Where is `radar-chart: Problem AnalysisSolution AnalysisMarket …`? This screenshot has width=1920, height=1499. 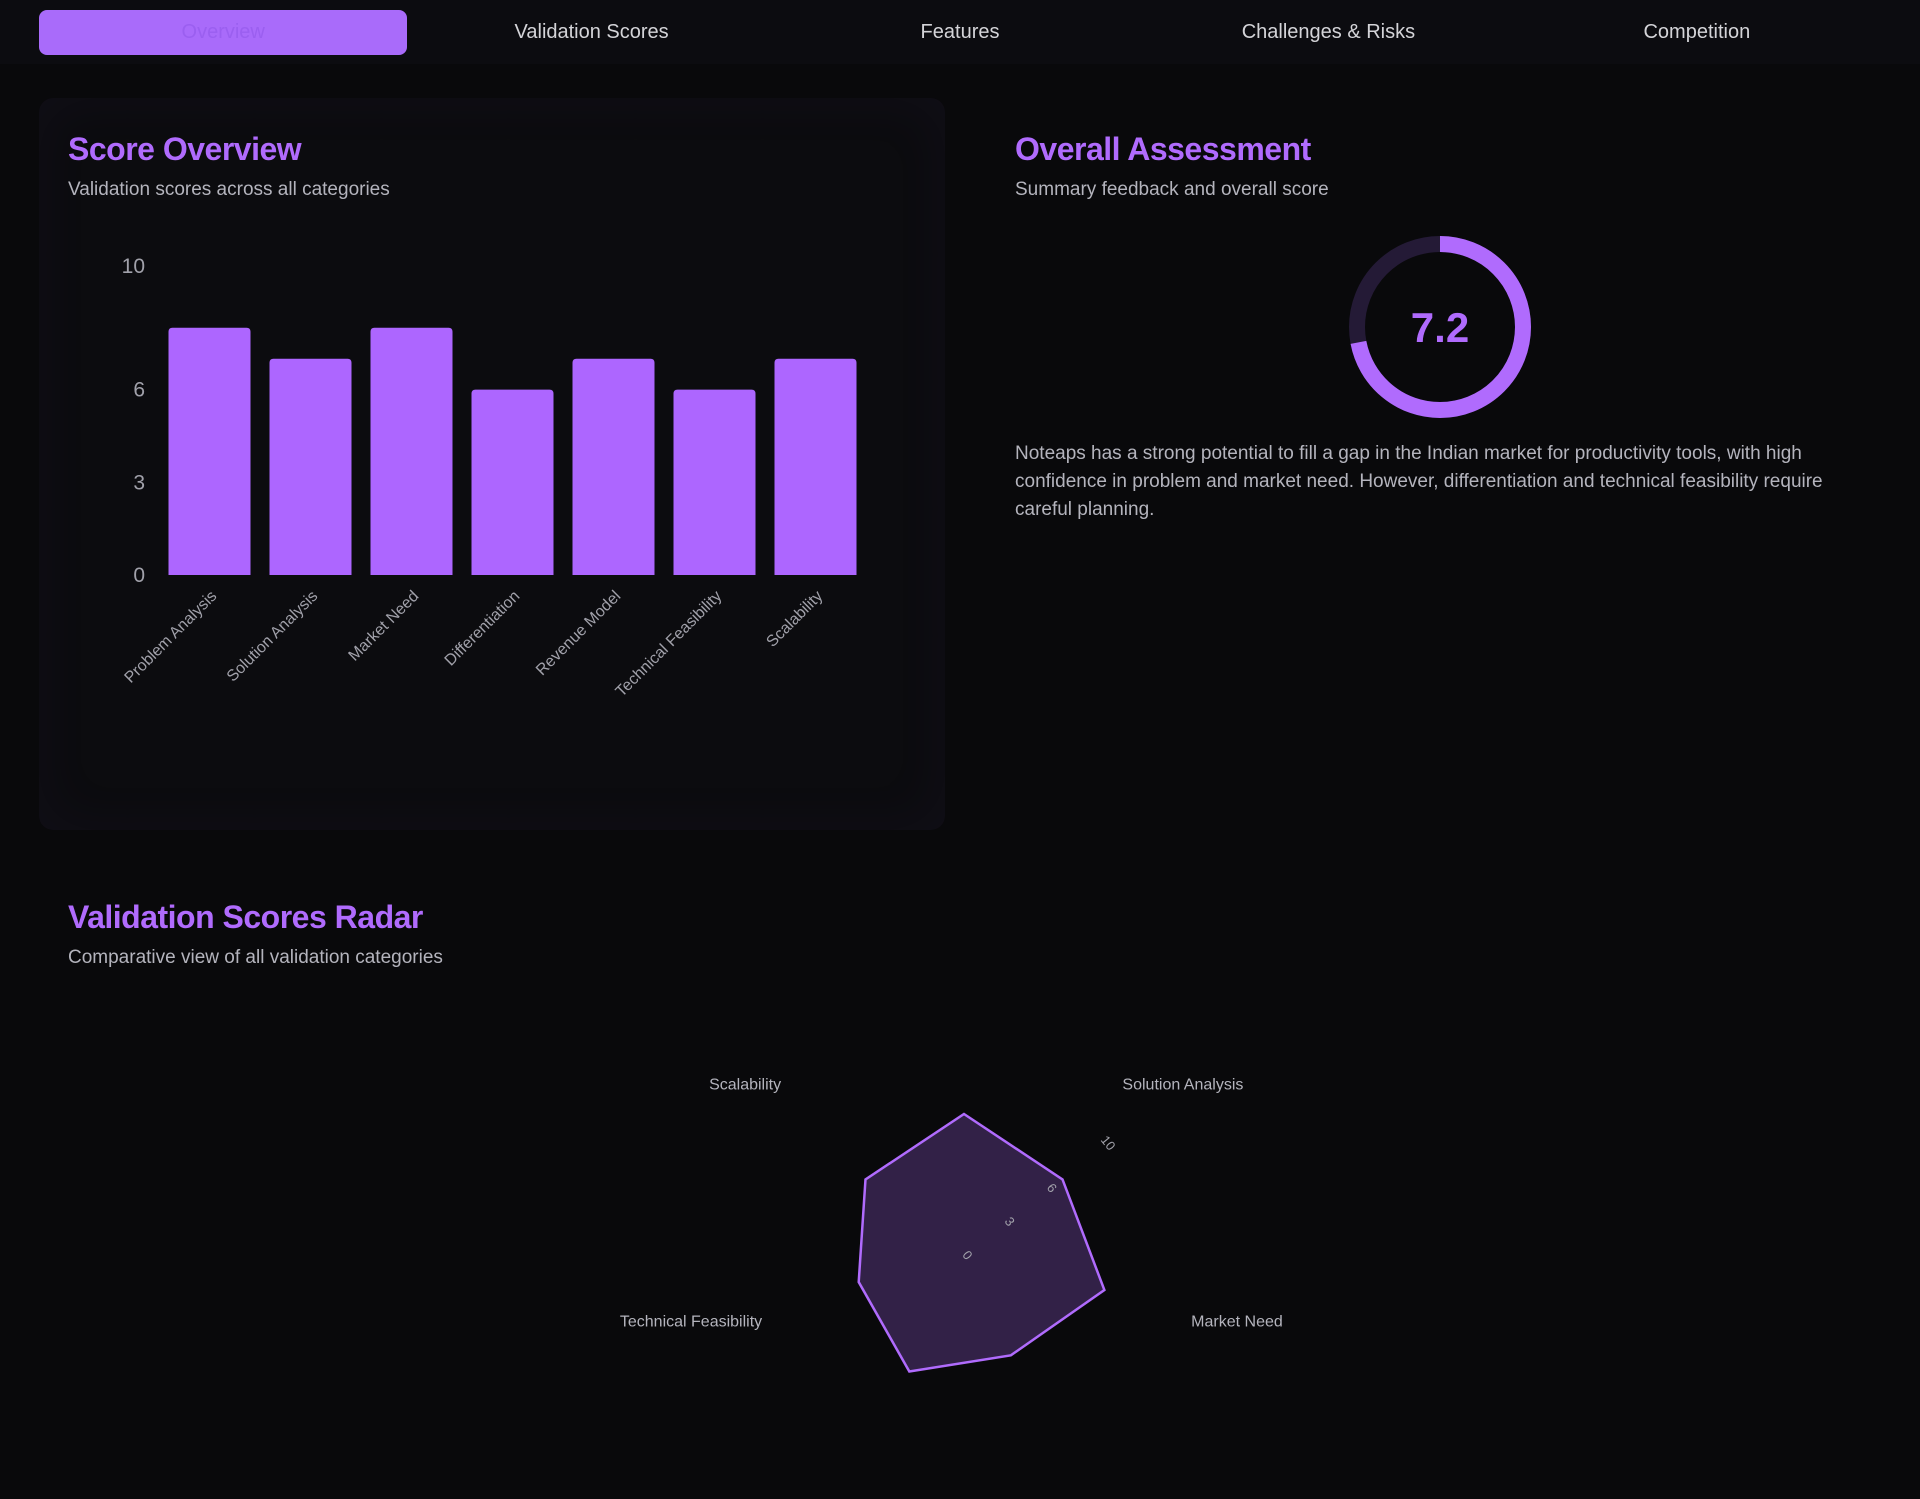 radar-chart: Problem AnalysisSolution AnalysisMarket … is located at coordinates (951, 1224).